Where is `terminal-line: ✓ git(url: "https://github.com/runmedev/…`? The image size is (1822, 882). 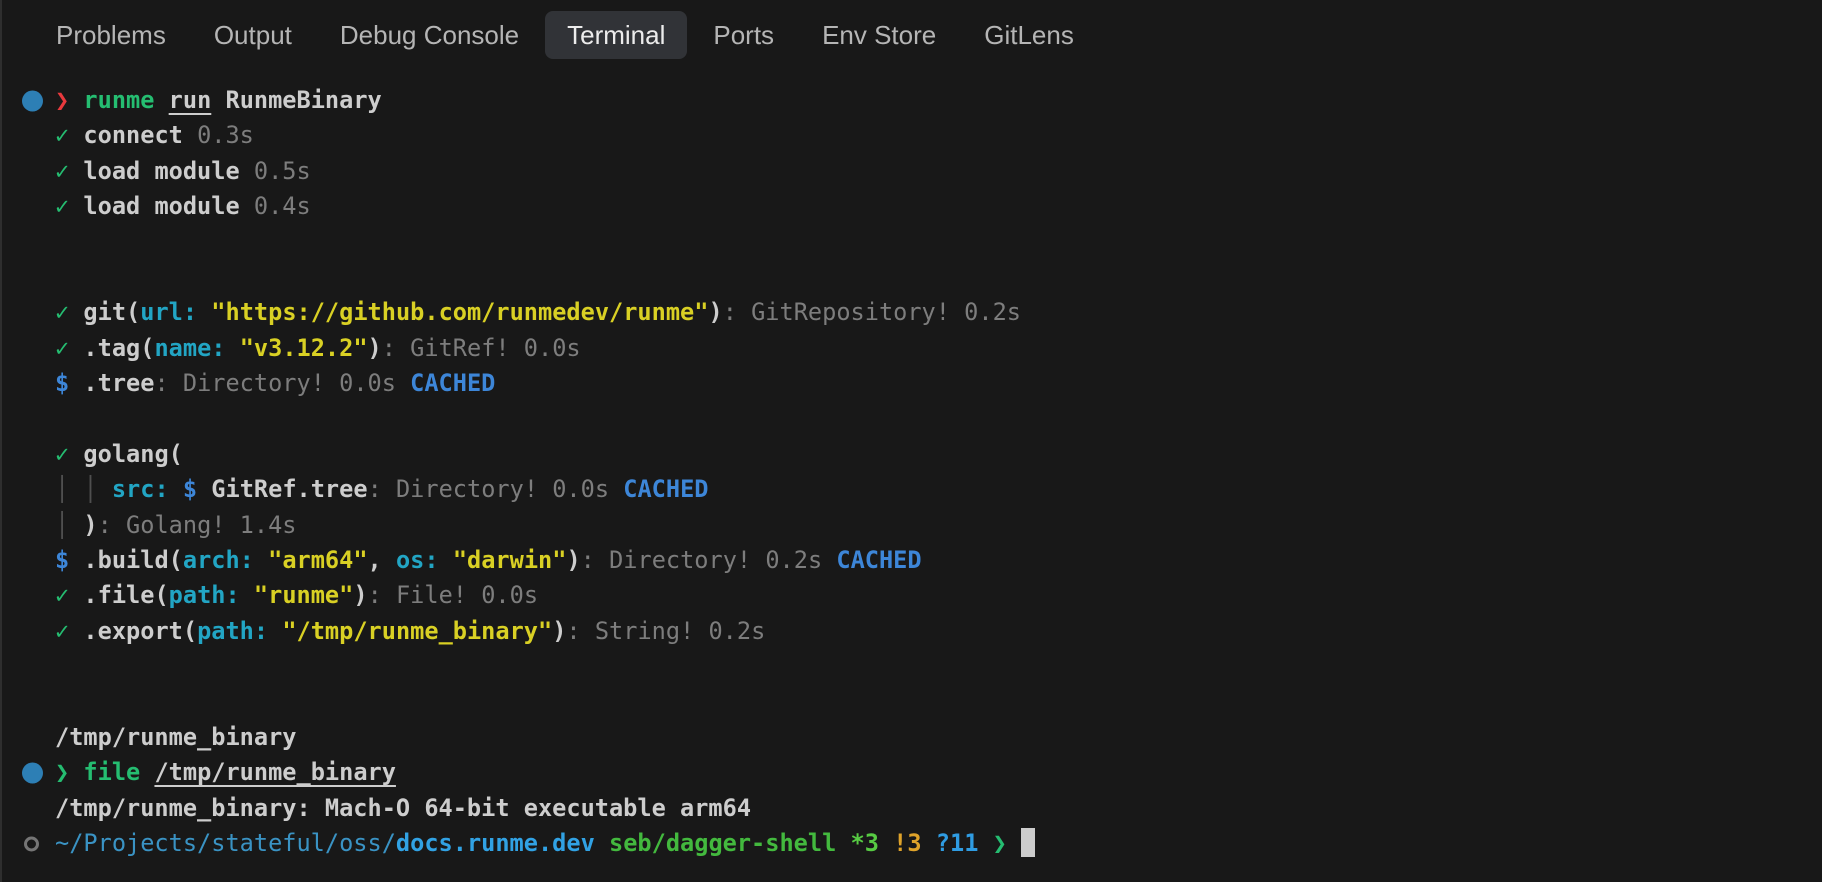
terminal-line: ✓ git(url: "https://github.com/runmedev/… is located at coordinates (938, 312).